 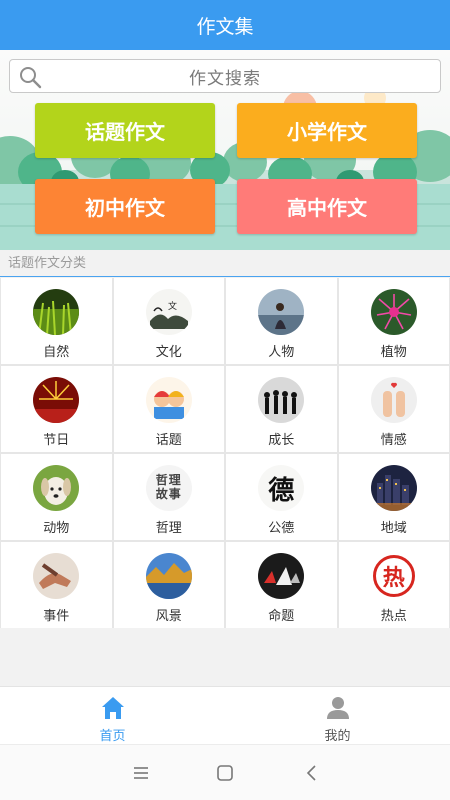 What do you see at coordinates (31, 78) in the screenshot?
I see `search-icon` at bounding box center [31, 78].